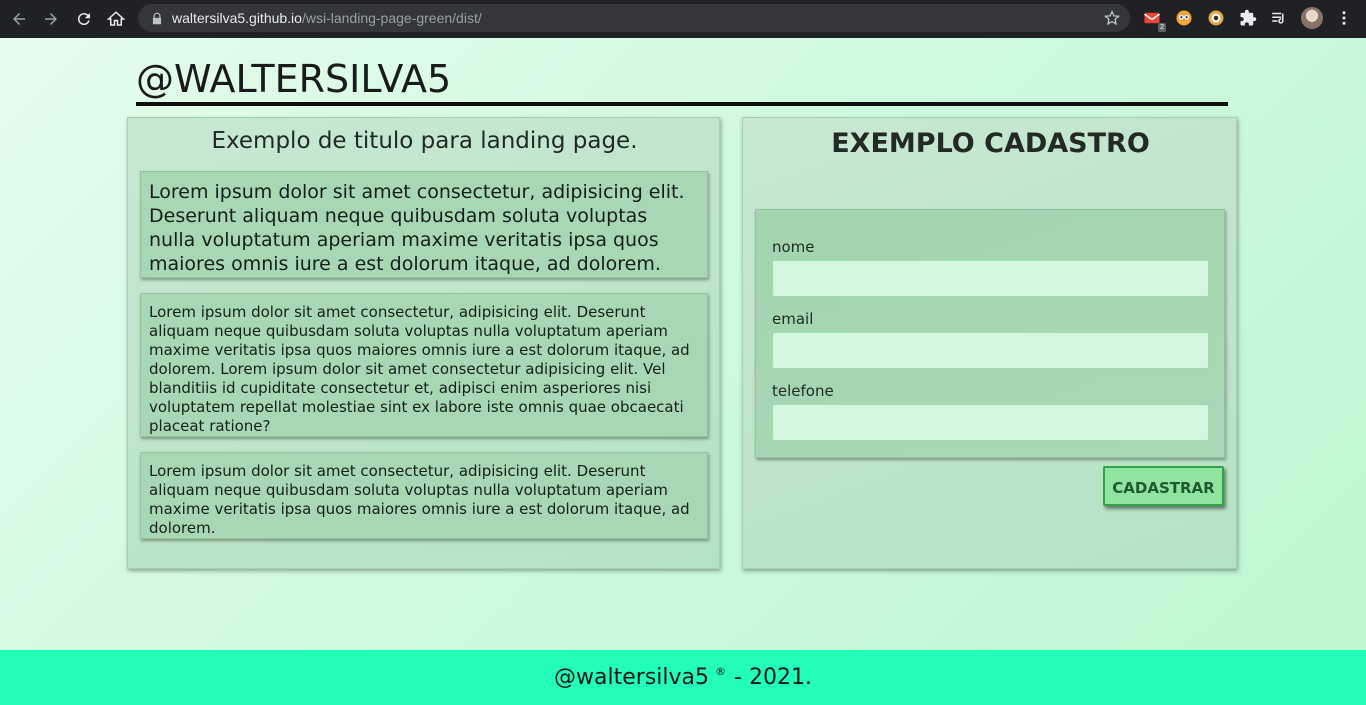 The height and width of the screenshot is (705, 1366). Describe the element at coordinates (1153, 19) in the screenshot. I see `gmail-icon: 2` at that location.